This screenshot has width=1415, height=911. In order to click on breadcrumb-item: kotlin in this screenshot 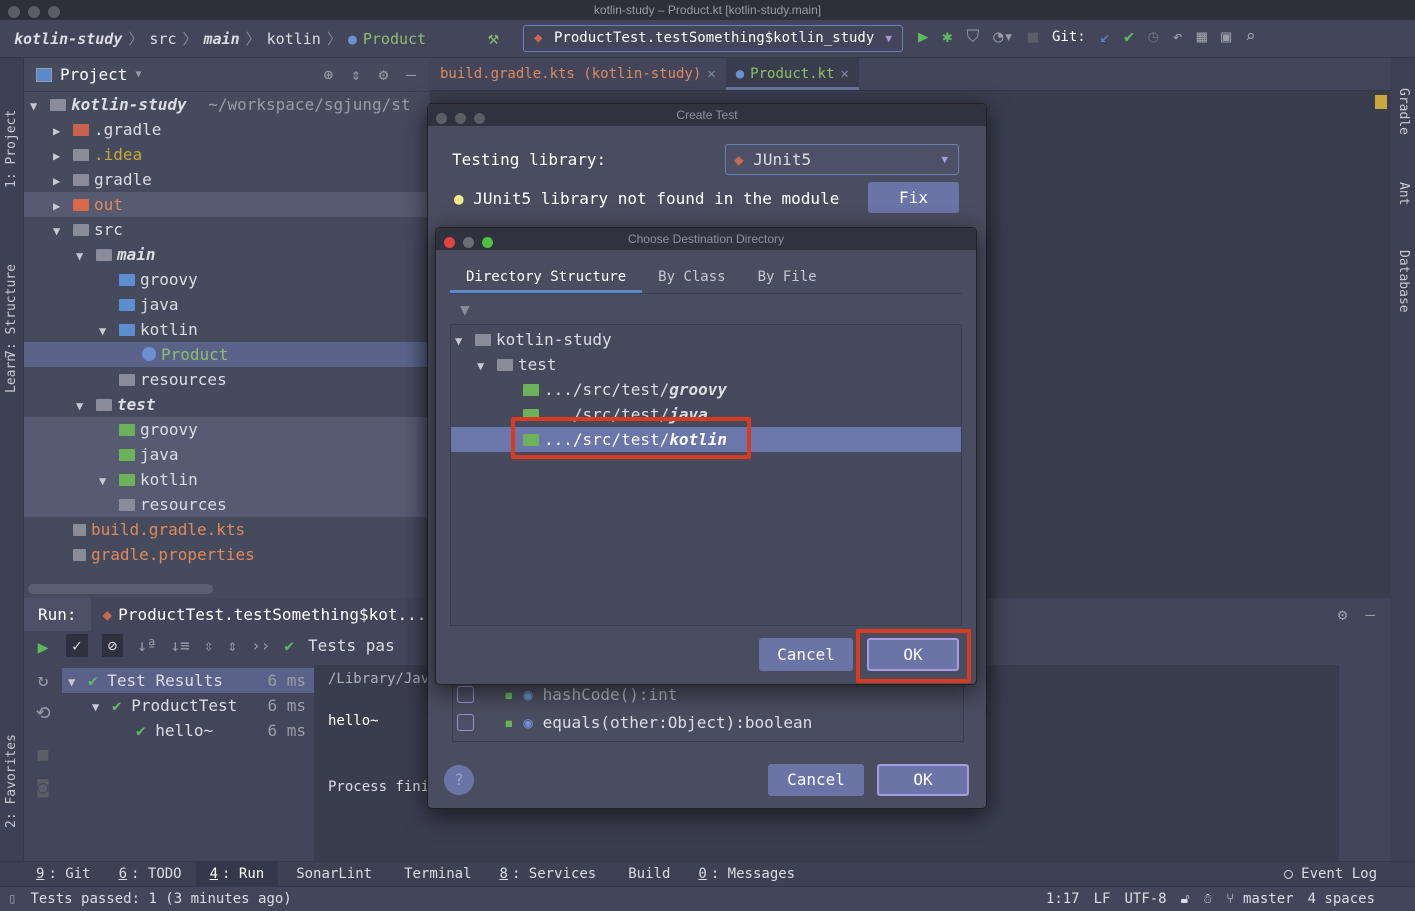, I will do `click(294, 39)`.